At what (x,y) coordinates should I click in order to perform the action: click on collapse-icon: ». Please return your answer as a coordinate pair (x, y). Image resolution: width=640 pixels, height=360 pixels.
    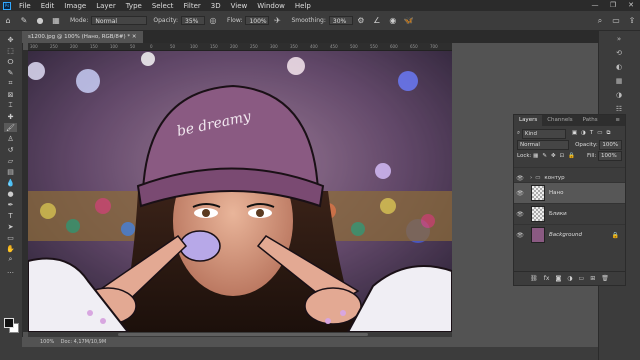
    Looking at the image, I should click on (619, 39).